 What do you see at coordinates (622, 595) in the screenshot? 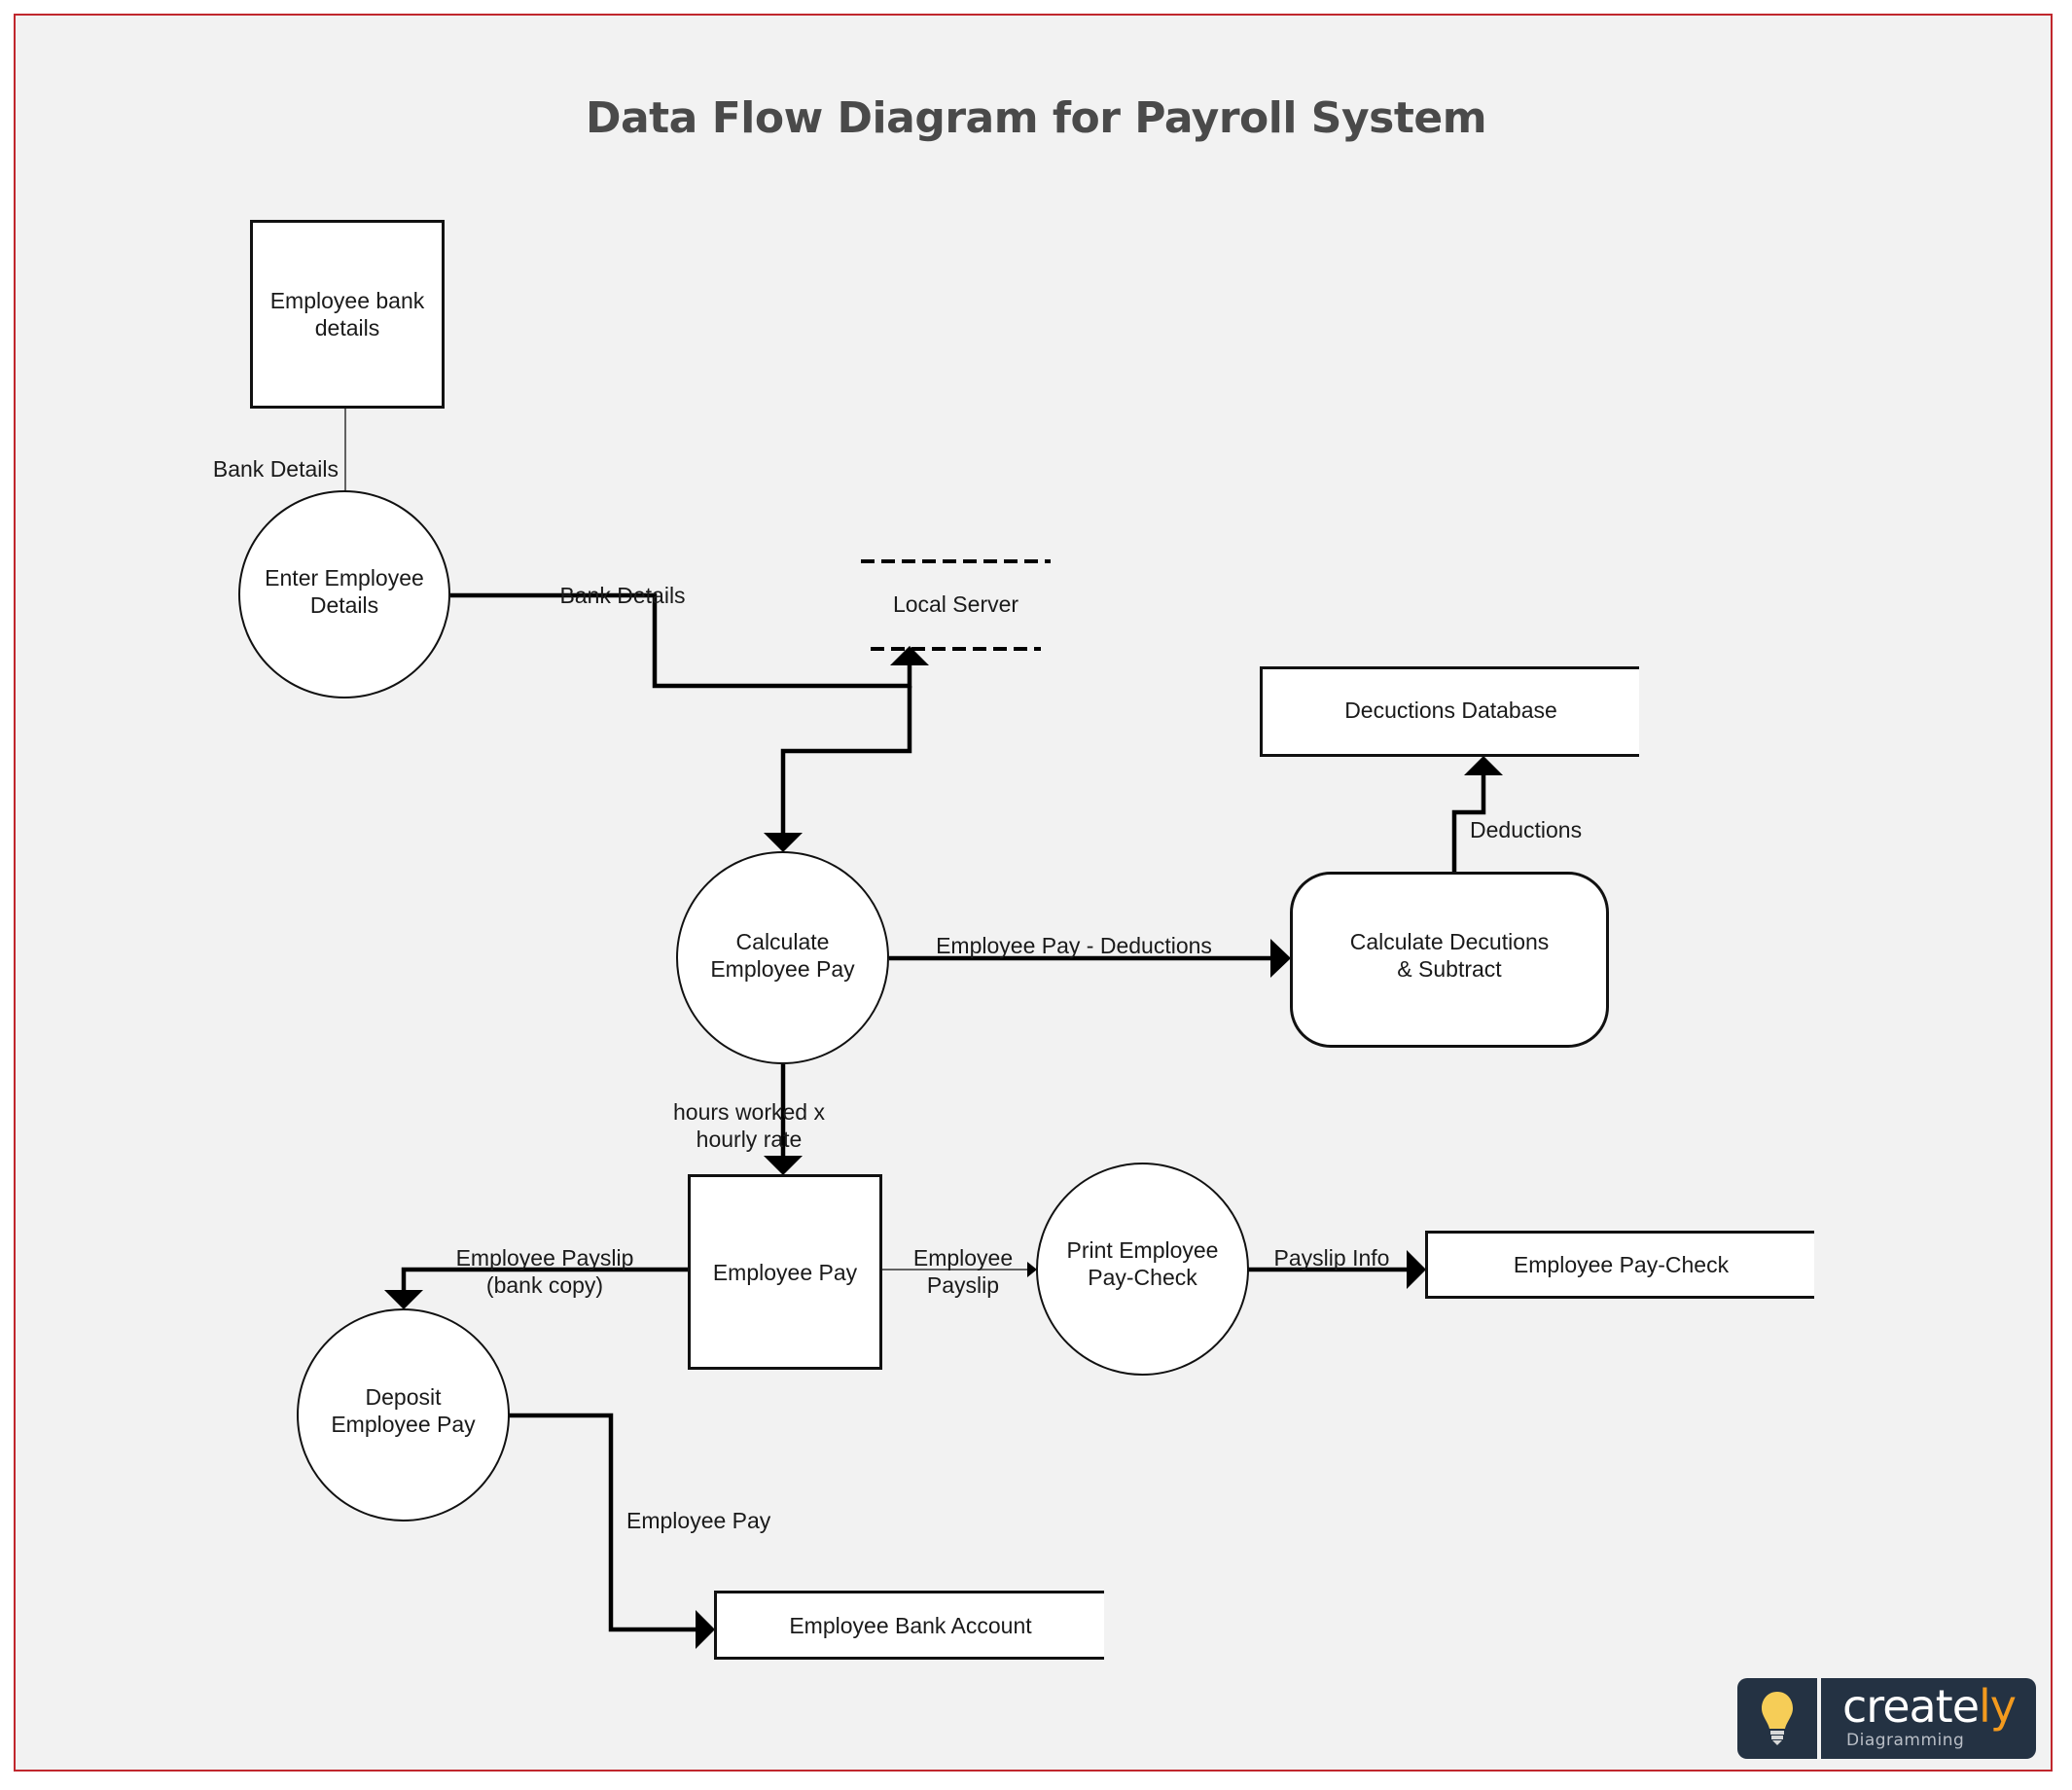
I see `flow-label-bank-details-out: Bank Details` at bounding box center [622, 595].